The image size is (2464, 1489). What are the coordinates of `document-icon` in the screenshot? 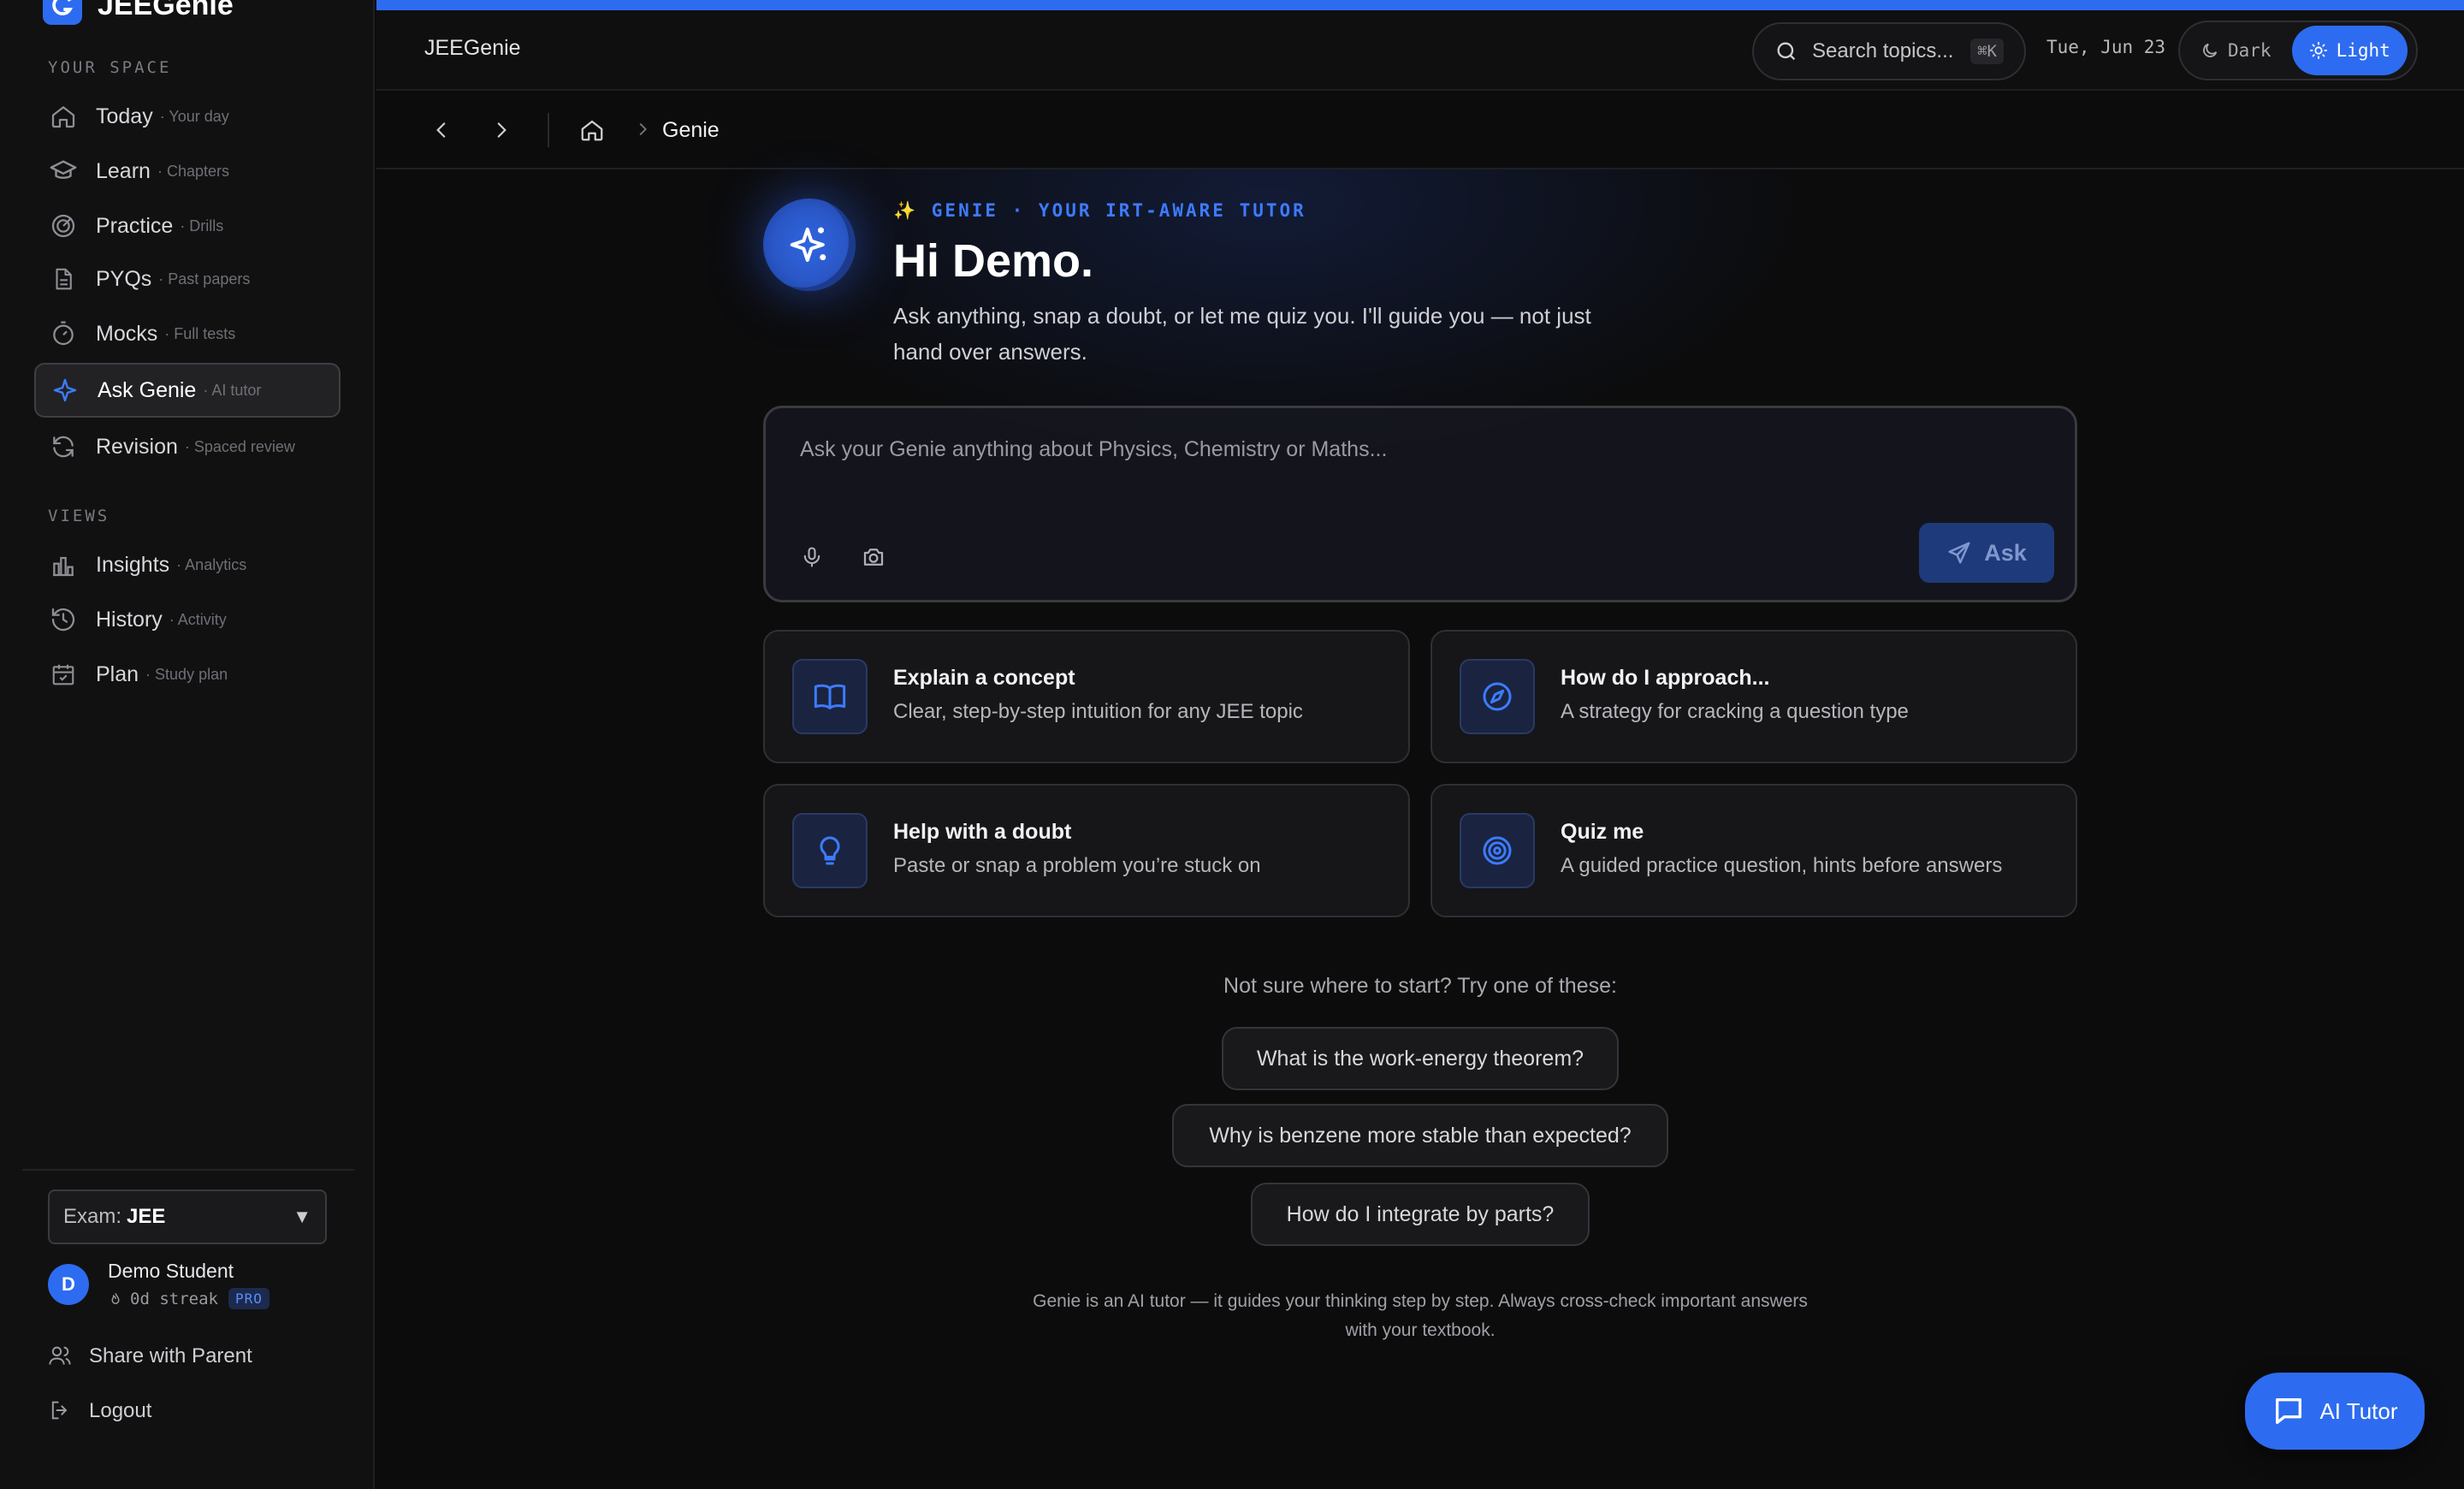 It's located at (63, 279).